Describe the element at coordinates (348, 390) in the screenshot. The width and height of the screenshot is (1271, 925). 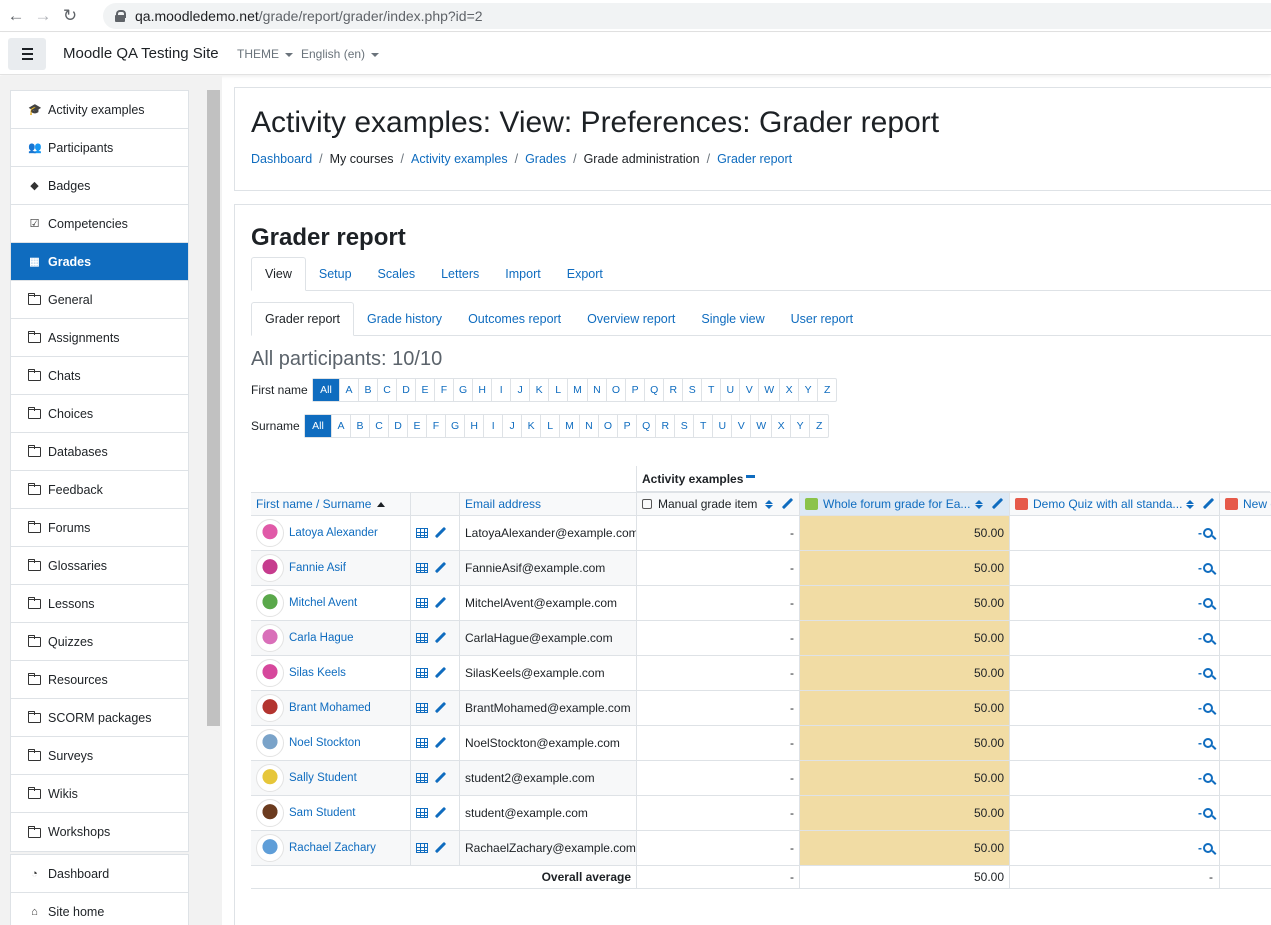
I see `firstname-initial-a: A` at that location.